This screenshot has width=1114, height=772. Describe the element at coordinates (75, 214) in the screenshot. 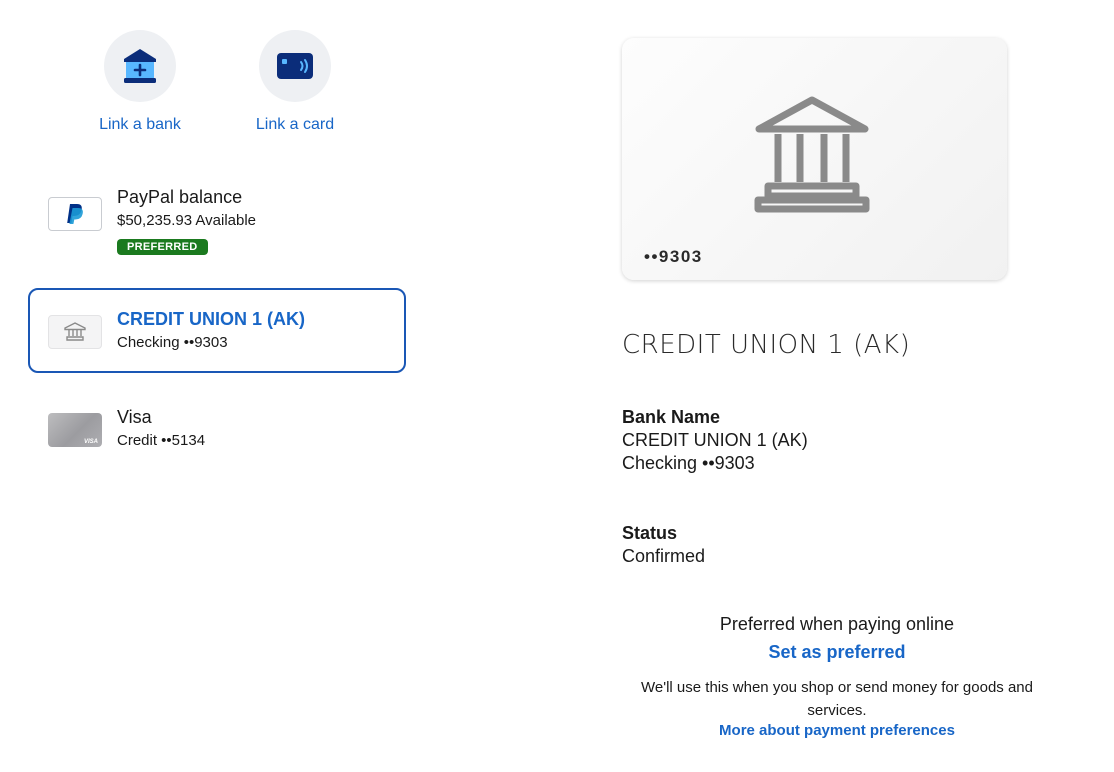

I see `paypal-logo-icon` at that location.